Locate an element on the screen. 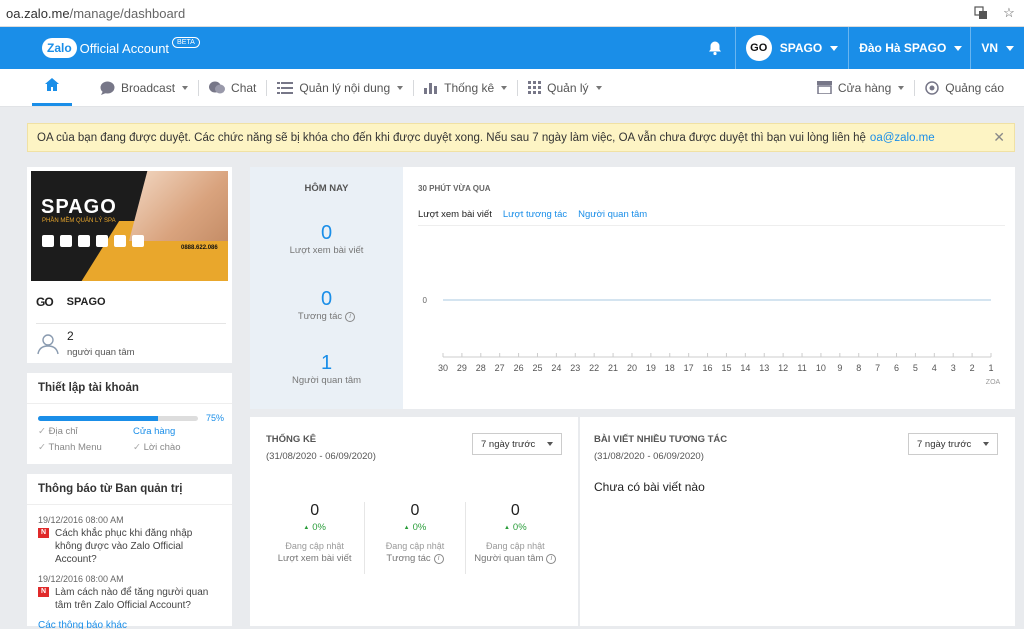 The image size is (1024, 629). setup-item-store: Cửa hàng is located at coordinates (180, 431).